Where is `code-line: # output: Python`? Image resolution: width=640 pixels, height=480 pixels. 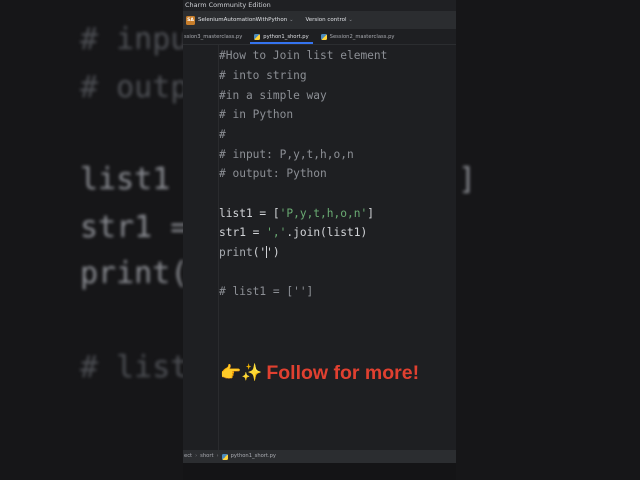 code-line: # output: Python is located at coordinates (273, 173).